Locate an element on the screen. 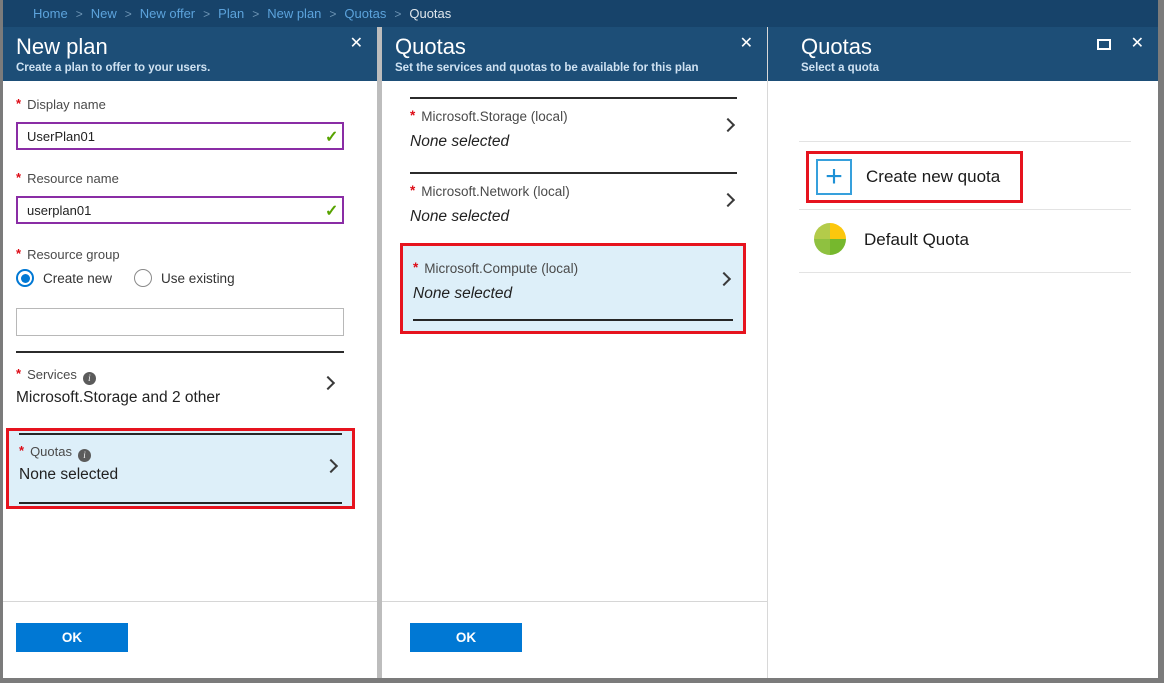  compute-row-value: None selected is located at coordinates (463, 293).